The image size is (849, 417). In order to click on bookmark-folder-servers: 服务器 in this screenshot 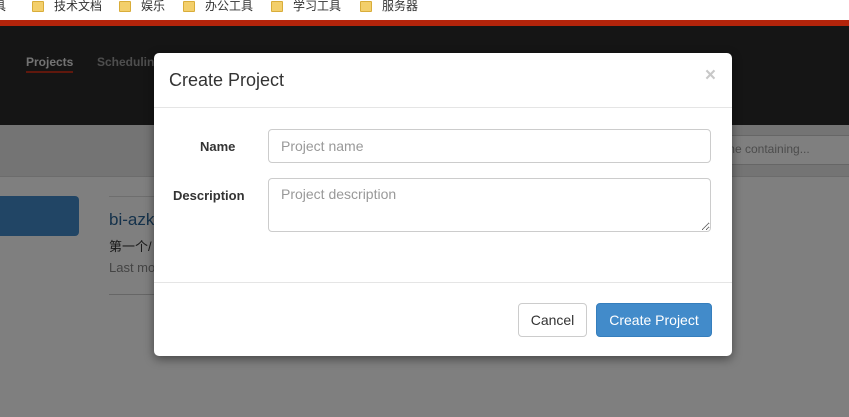, I will do `click(389, 7)`.